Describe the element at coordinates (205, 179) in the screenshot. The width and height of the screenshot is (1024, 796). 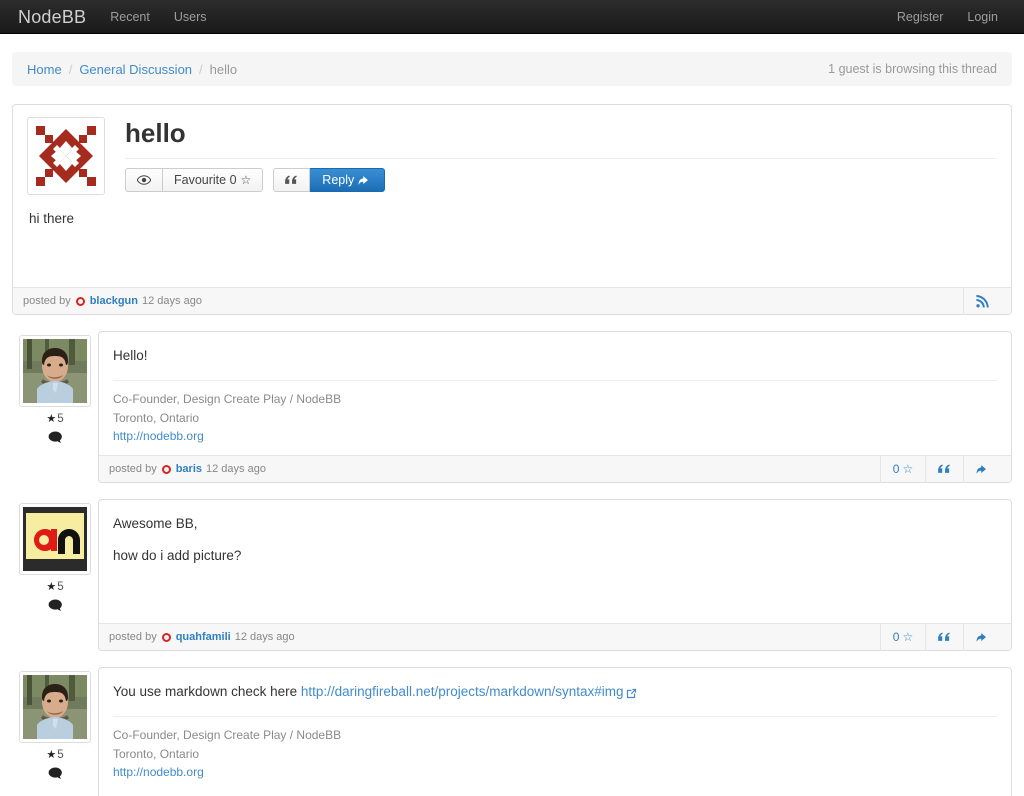
I see `favourite-label: Favourite 0` at that location.